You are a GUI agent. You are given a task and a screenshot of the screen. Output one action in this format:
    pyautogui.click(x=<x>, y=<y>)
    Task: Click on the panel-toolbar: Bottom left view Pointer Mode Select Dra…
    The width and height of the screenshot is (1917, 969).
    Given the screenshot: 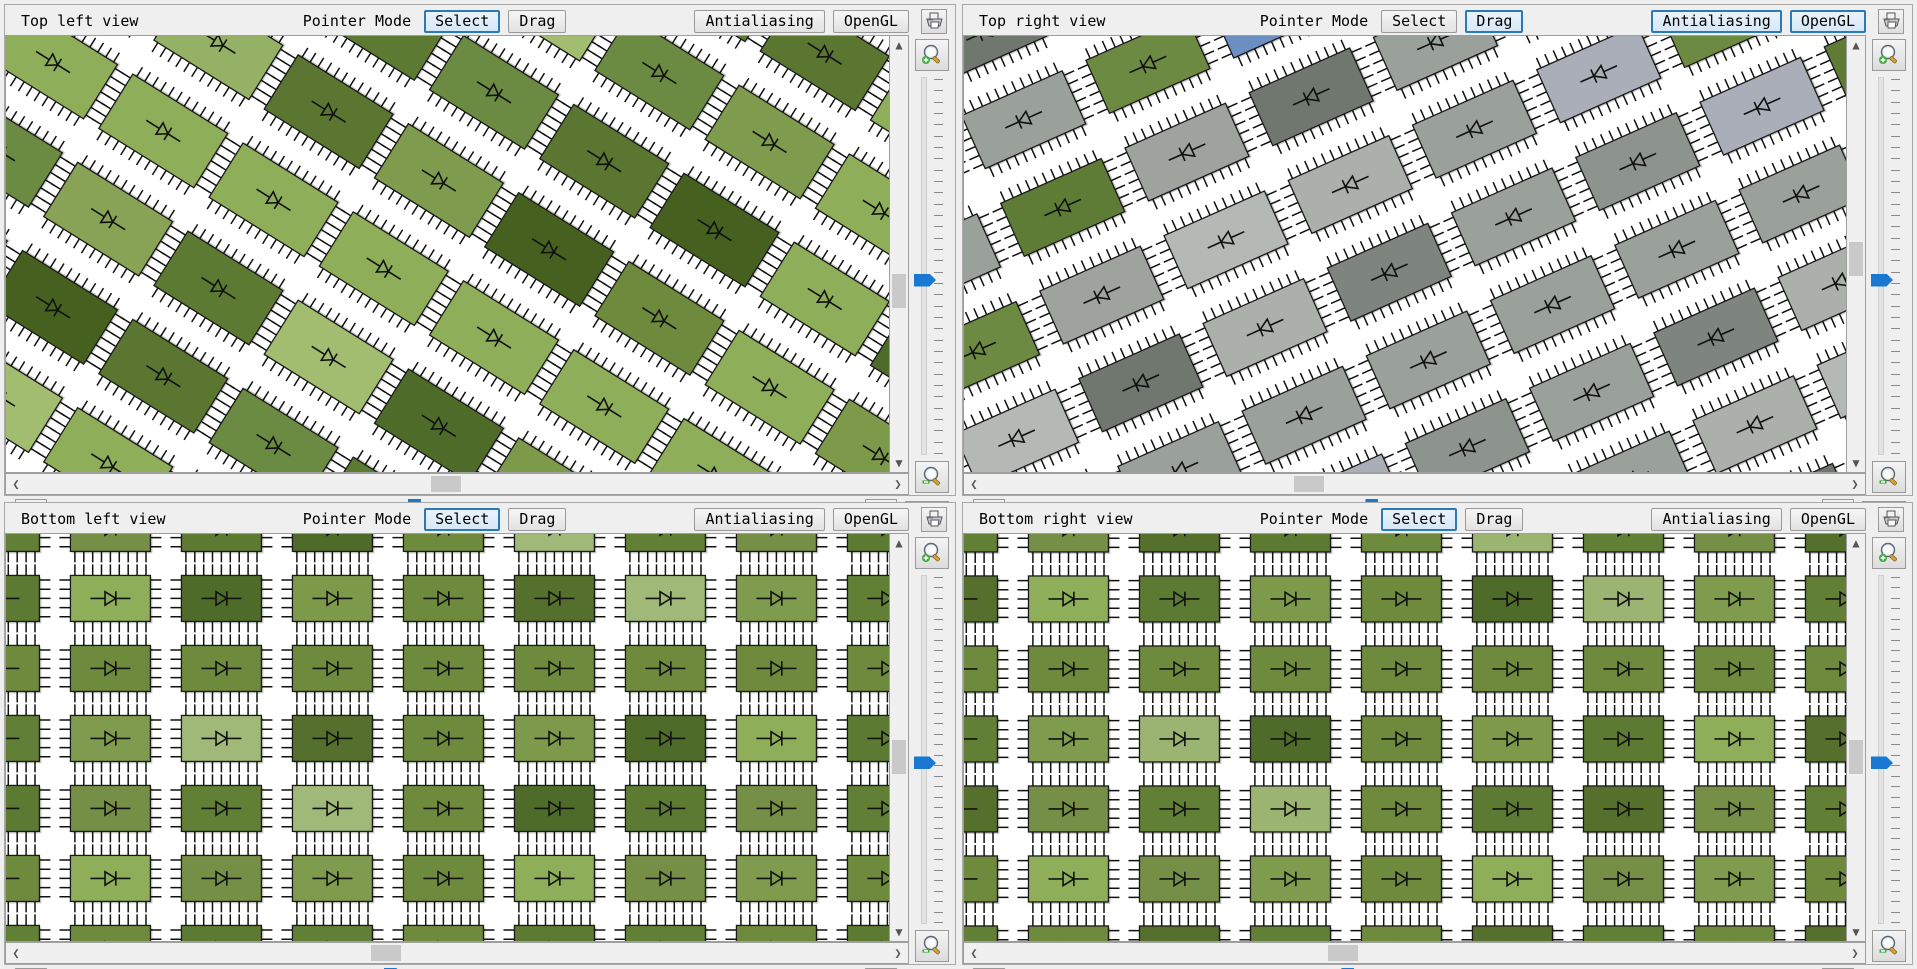 What is the action you would take?
    pyautogui.click(x=480, y=518)
    